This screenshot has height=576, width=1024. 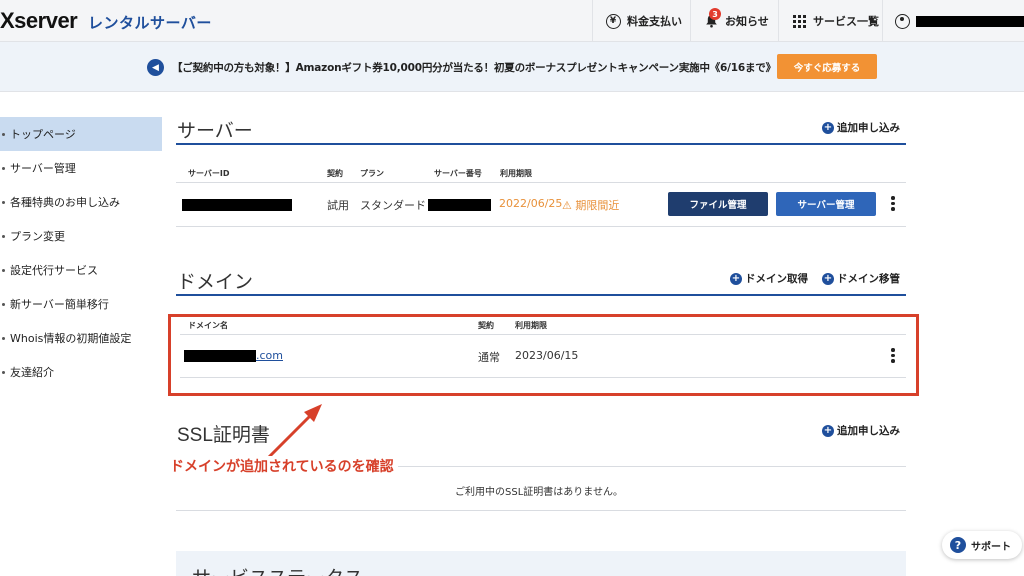 What do you see at coordinates (459, 205) in the screenshot?
I see `server-number-redacted` at bounding box center [459, 205].